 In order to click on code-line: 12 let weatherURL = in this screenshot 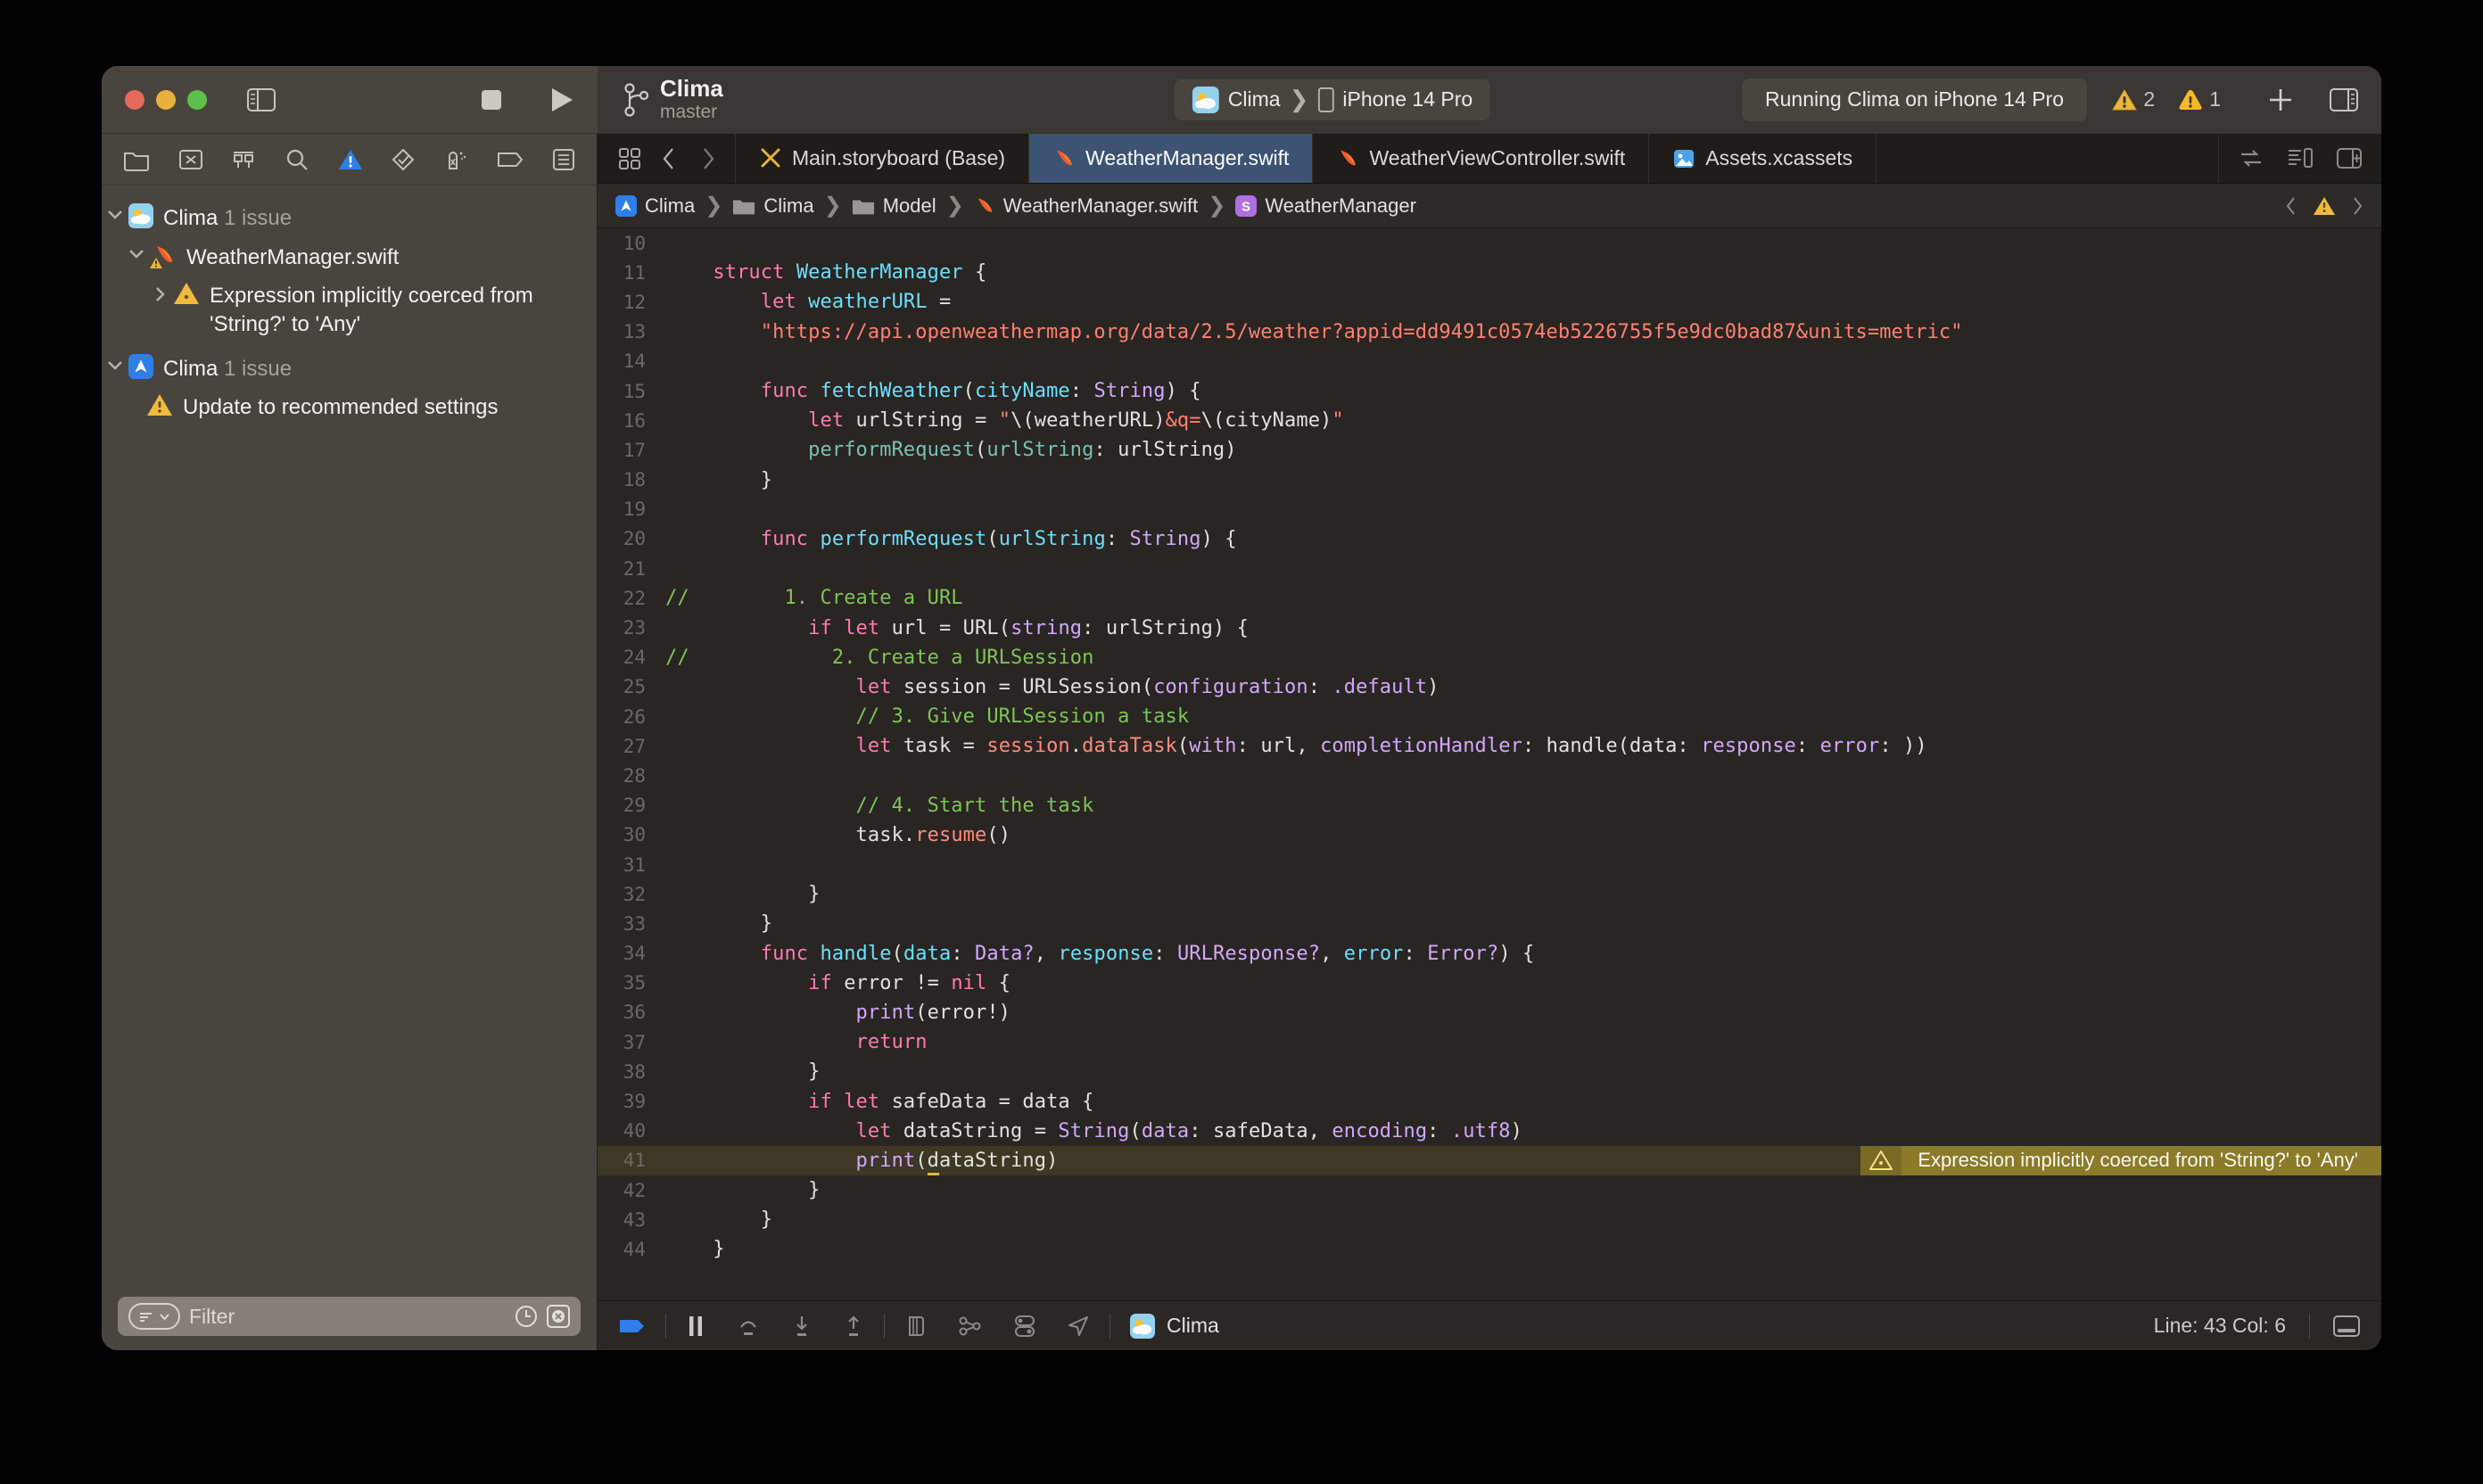, I will do `click(1489, 302)`.